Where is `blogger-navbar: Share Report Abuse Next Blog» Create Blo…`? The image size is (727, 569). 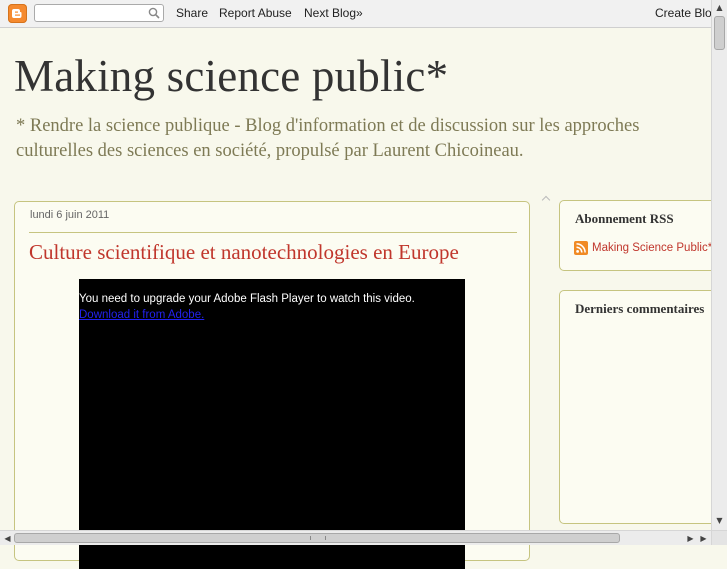 blogger-navbar: Share Report Abuse Next Blog» Create Blo… is located at coordinates (359, 14).